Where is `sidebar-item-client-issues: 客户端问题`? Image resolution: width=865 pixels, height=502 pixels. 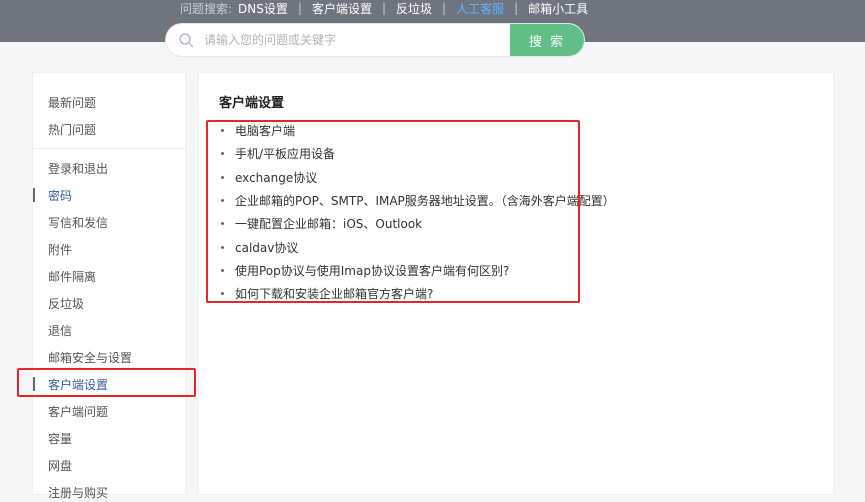
sidebar-item-client-issues: 客户端问题 is located at coordinates (78, 411).